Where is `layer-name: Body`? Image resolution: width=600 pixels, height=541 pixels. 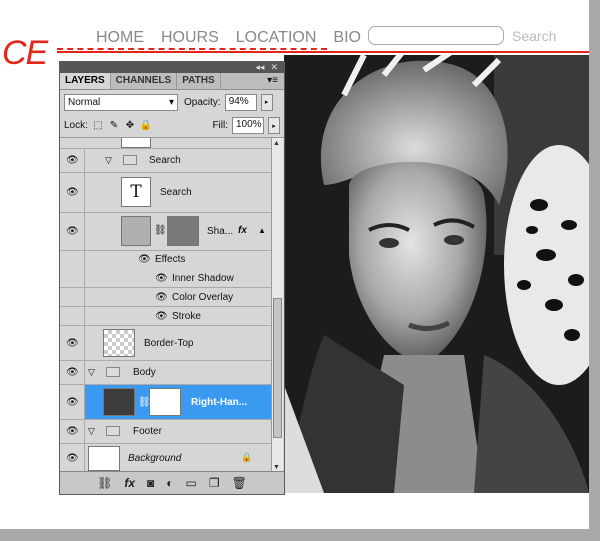
layer-name: Body is located at coordinates (144, 372).